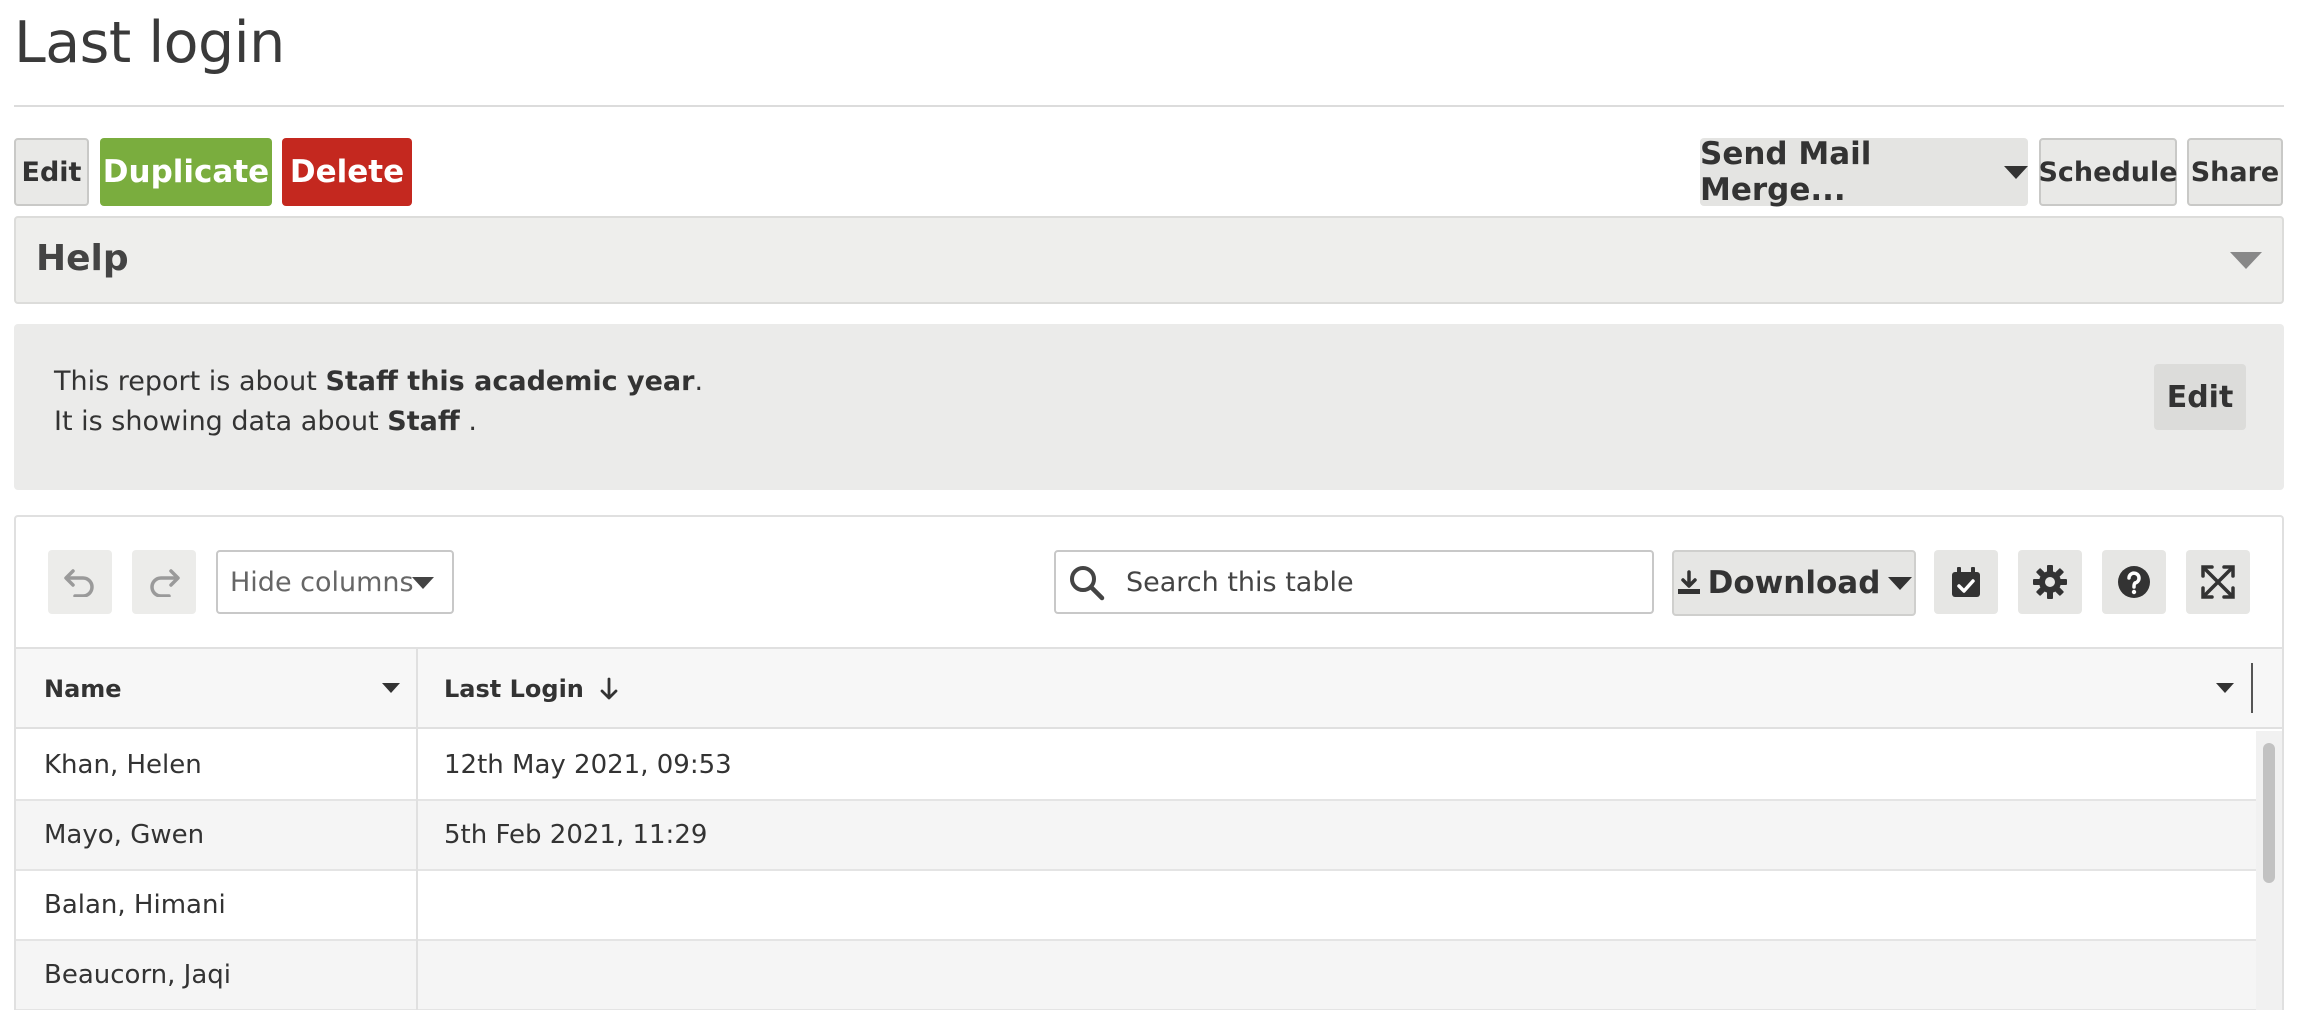 The height and width of the screenshot is (1010, 2298). I want to click on cell-last-login: 5th Feb 2021, 11:29, so click(576, 835).